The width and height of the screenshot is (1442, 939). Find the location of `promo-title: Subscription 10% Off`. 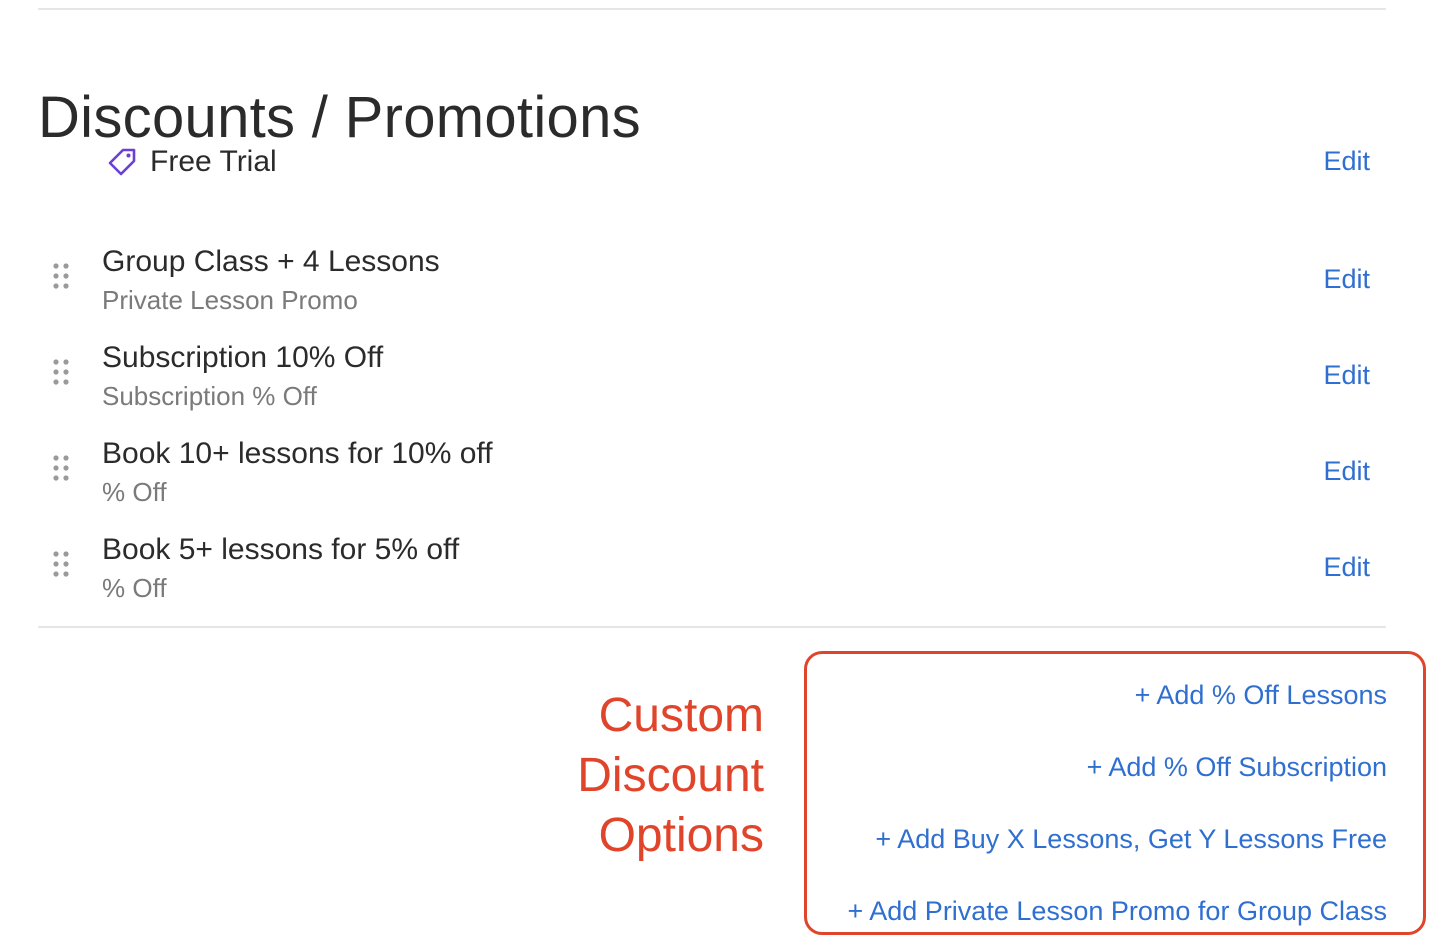

promo-title: Subscription 10% Off is located at coordinates (243, 357).